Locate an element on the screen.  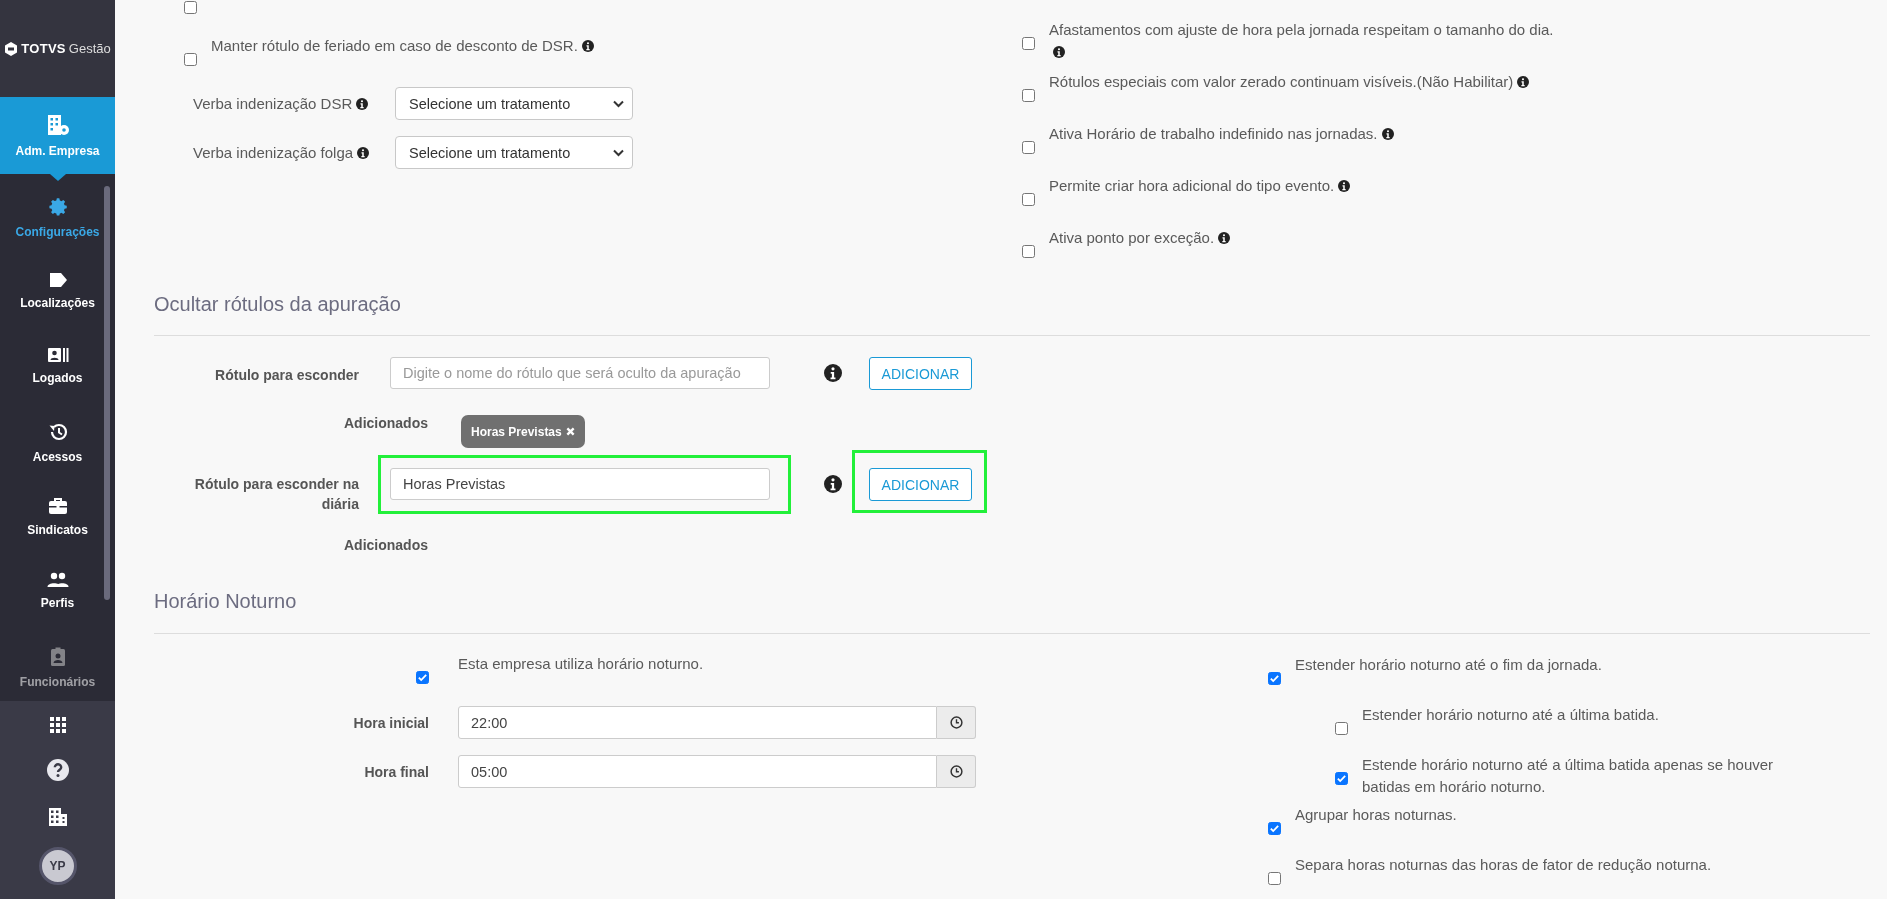
help-icon is located at coordinates (57, 770).